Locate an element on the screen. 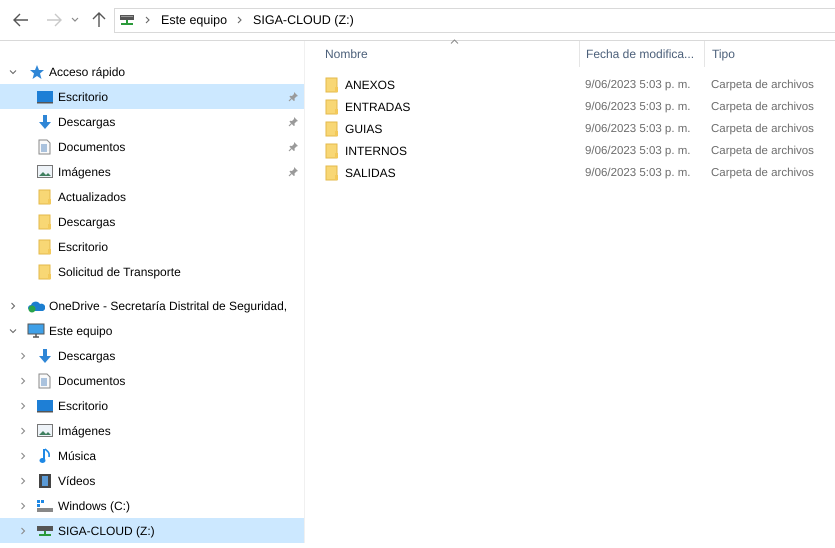 Image resolution: width=835 pixels, height=548 pixels. tree-item: OneDrive - Secretaría Distrital de Seguridad, is located at coordinates (152, 305).